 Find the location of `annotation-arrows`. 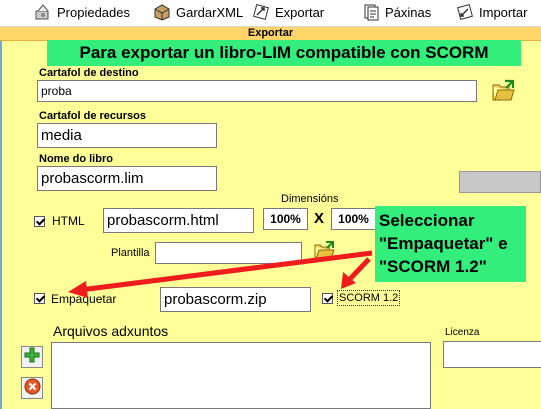

annotation-arrows is located at coordinates (220, 274).